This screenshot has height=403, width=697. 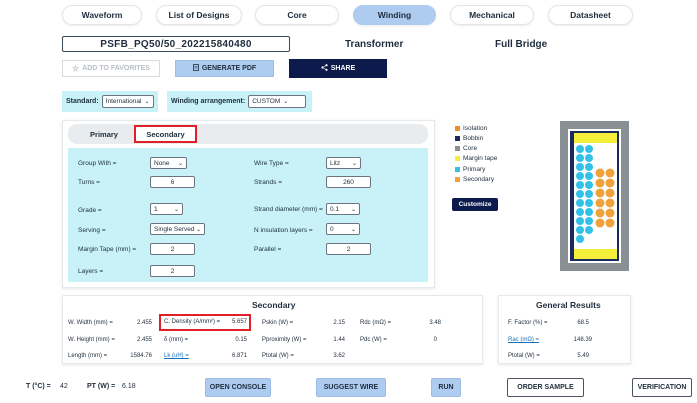 I want to click on design-name-field: PSFB_PQ50/50_202215840480, so click(x=176, y=44).